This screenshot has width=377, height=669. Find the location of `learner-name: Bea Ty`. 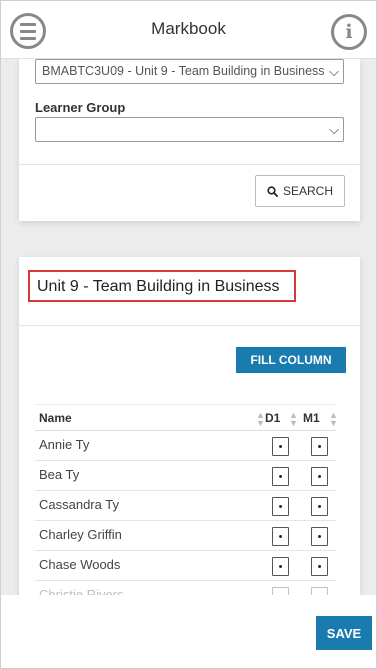

learner-name: Bea Ty is located at coordinates (59, 474).